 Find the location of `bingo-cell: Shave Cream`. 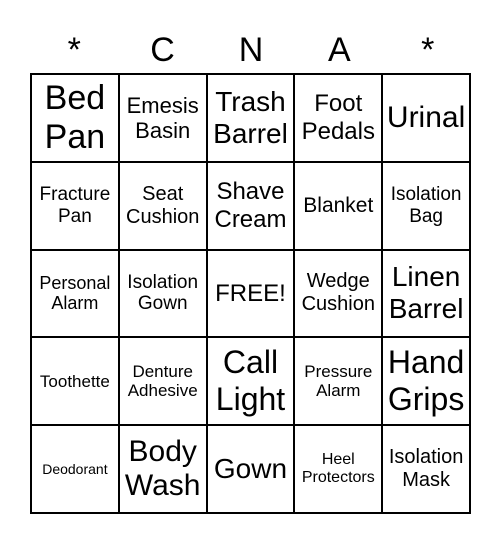

bingo-cell: Shave Cream is located at coordinates (250, 205).